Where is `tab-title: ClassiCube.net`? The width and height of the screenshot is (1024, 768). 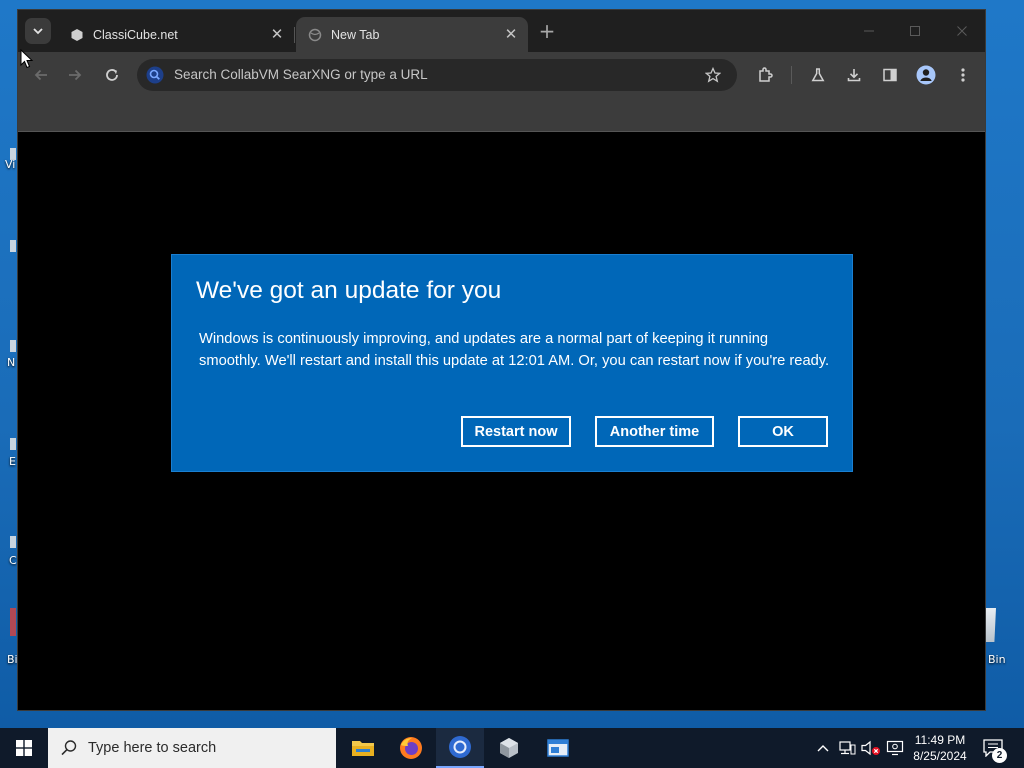 tab-title: ClassiCube.net is located at coordinates (135, 34).